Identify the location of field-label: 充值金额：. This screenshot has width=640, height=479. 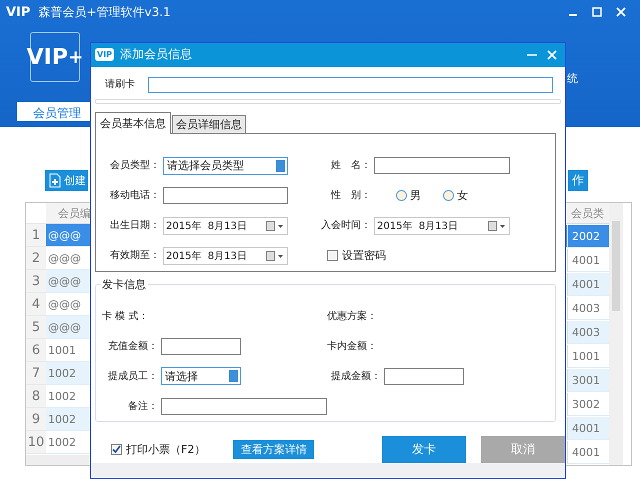
(133, 346).